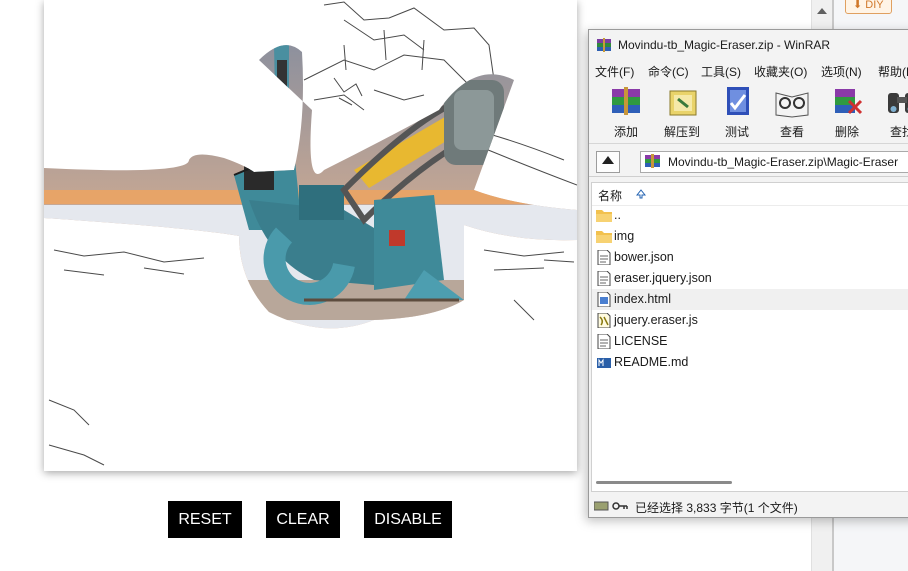 The height and width of the screenshot is (571, 908). I want to click on menu-tools: 工具(S), so click(721, 71).